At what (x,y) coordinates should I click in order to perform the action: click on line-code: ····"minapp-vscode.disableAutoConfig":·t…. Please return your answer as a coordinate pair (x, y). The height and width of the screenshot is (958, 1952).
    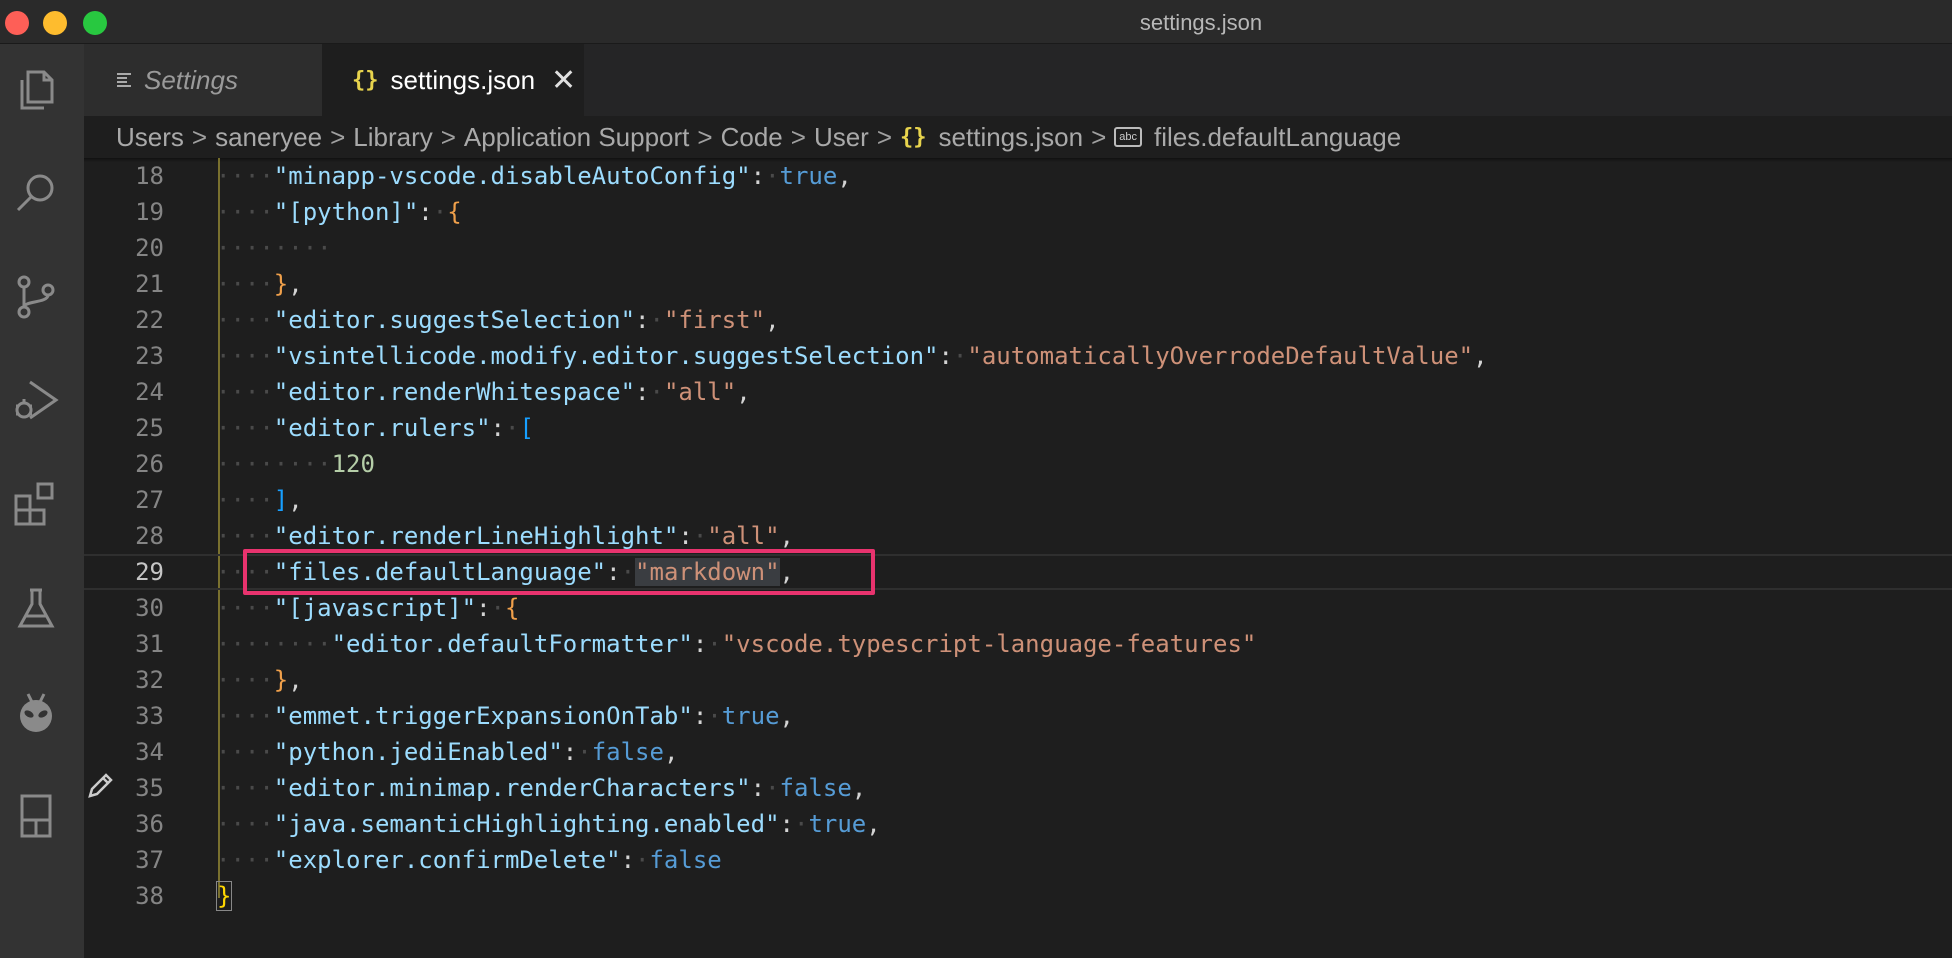
    Looking at the image, I should click on (534, 176).